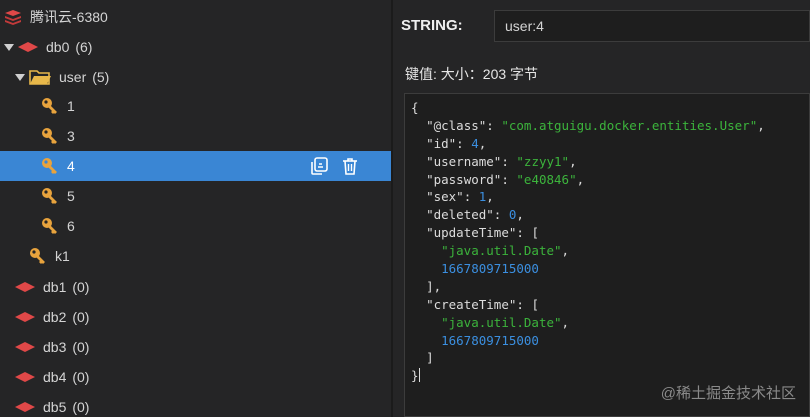 This screenshot has height=417, width=810. Describe the element at coordinates (13, 17) in the screenshot. I see `redis-connection-icon` at that location.